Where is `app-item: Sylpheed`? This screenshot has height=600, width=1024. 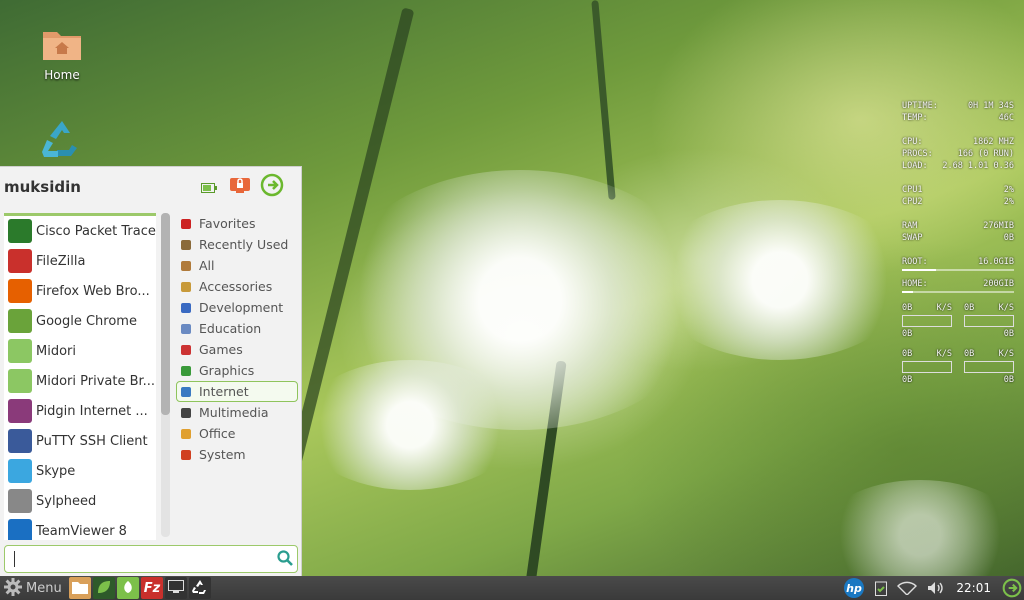
app-item: Sylpheed is located at coordinates (80, 501).